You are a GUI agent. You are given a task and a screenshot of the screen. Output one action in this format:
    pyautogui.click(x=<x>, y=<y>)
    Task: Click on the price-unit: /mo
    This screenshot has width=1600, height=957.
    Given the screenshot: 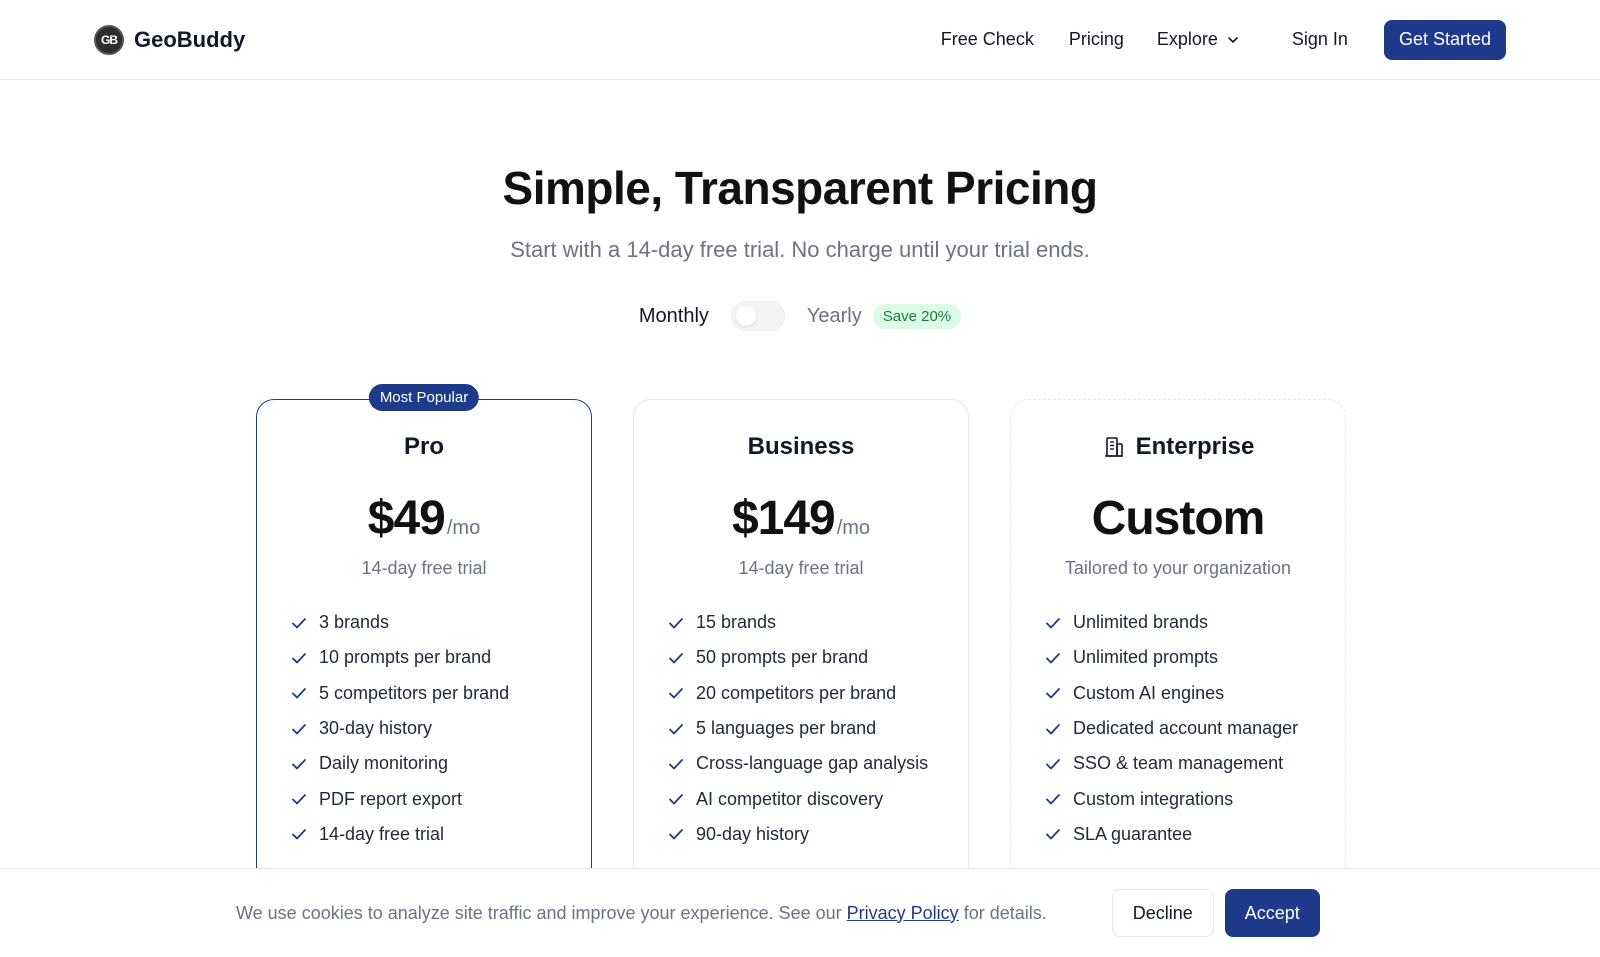 What is the action you would take?
    pyautogui.click(x=463, y=528)
    